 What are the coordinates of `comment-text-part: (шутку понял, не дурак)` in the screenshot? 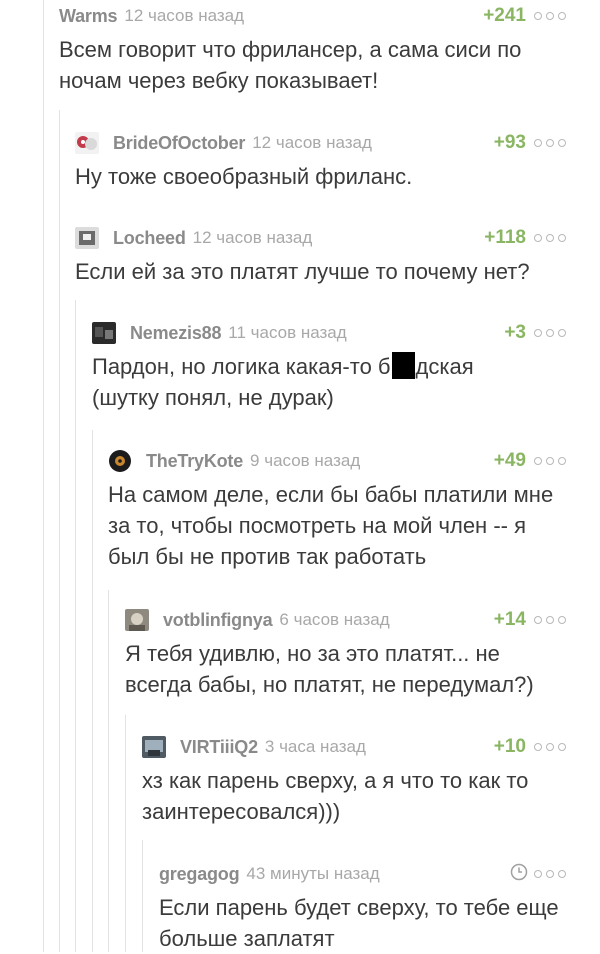 It's located at (213, 397).